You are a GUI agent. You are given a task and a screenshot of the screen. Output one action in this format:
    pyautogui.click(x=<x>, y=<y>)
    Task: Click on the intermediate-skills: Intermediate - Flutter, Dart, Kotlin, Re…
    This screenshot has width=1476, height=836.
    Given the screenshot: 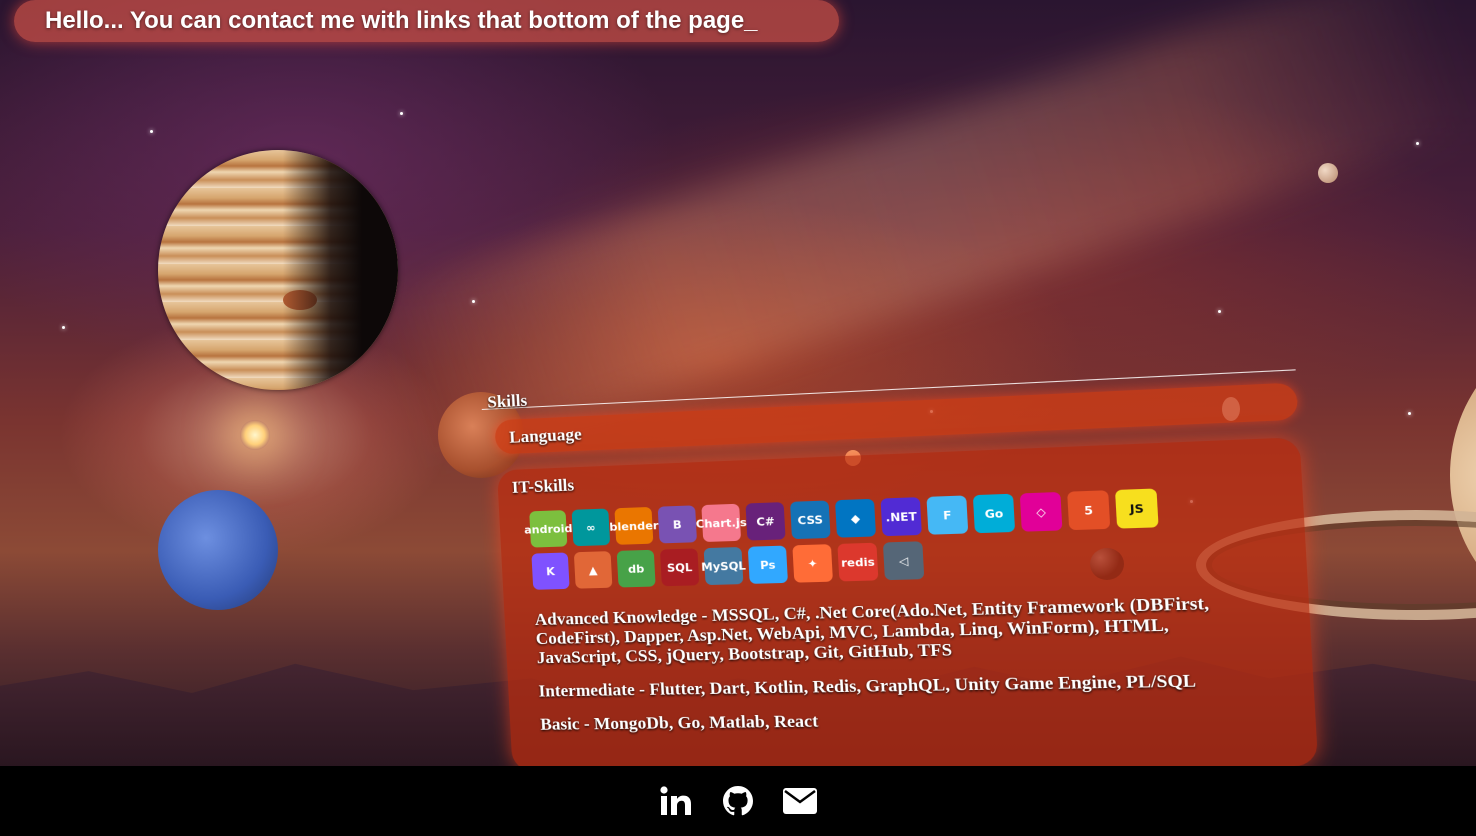 What is the action you would take?
    pyautogui.click(x=867, y=685)
    